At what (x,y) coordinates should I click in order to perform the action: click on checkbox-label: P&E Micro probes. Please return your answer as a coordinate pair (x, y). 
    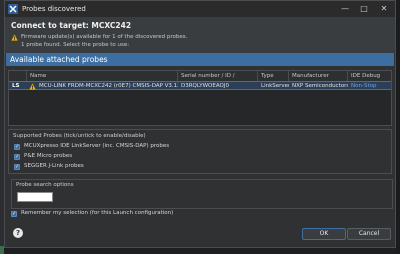
    Looking at the image, I should click on (48, 156).